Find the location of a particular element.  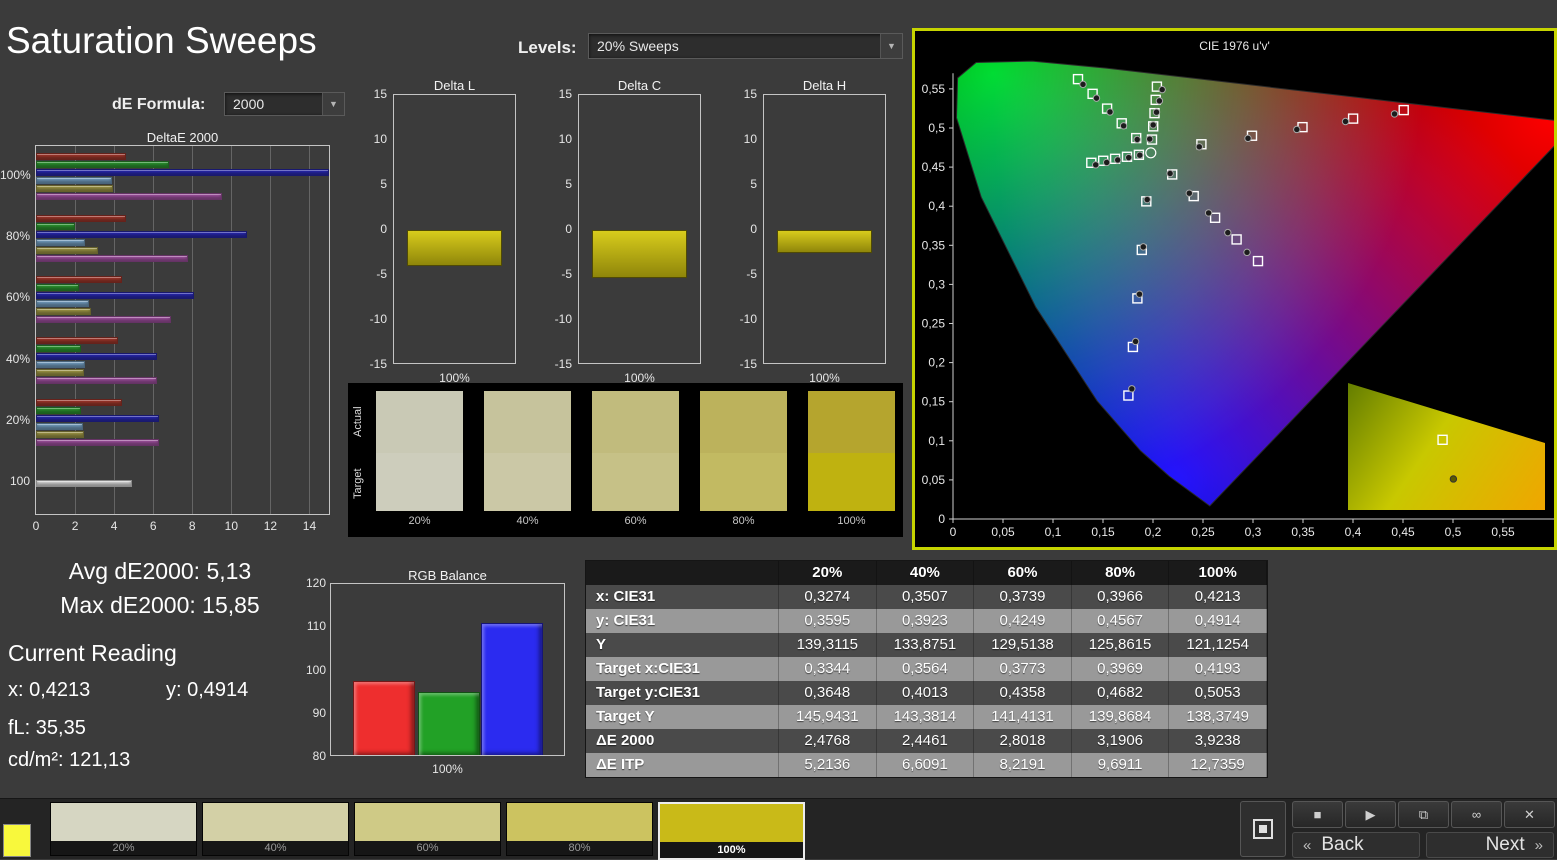

table-cell-value: 139,8684 is located at coordinates (1121, 717).